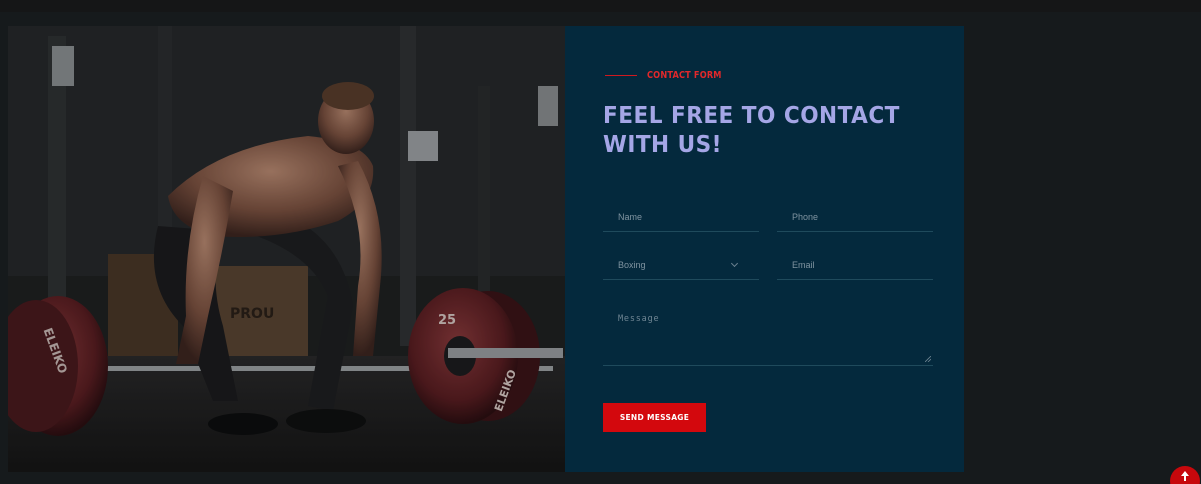  I want to click on send-message-button: SEND MESSAGE, so click(654, 417).